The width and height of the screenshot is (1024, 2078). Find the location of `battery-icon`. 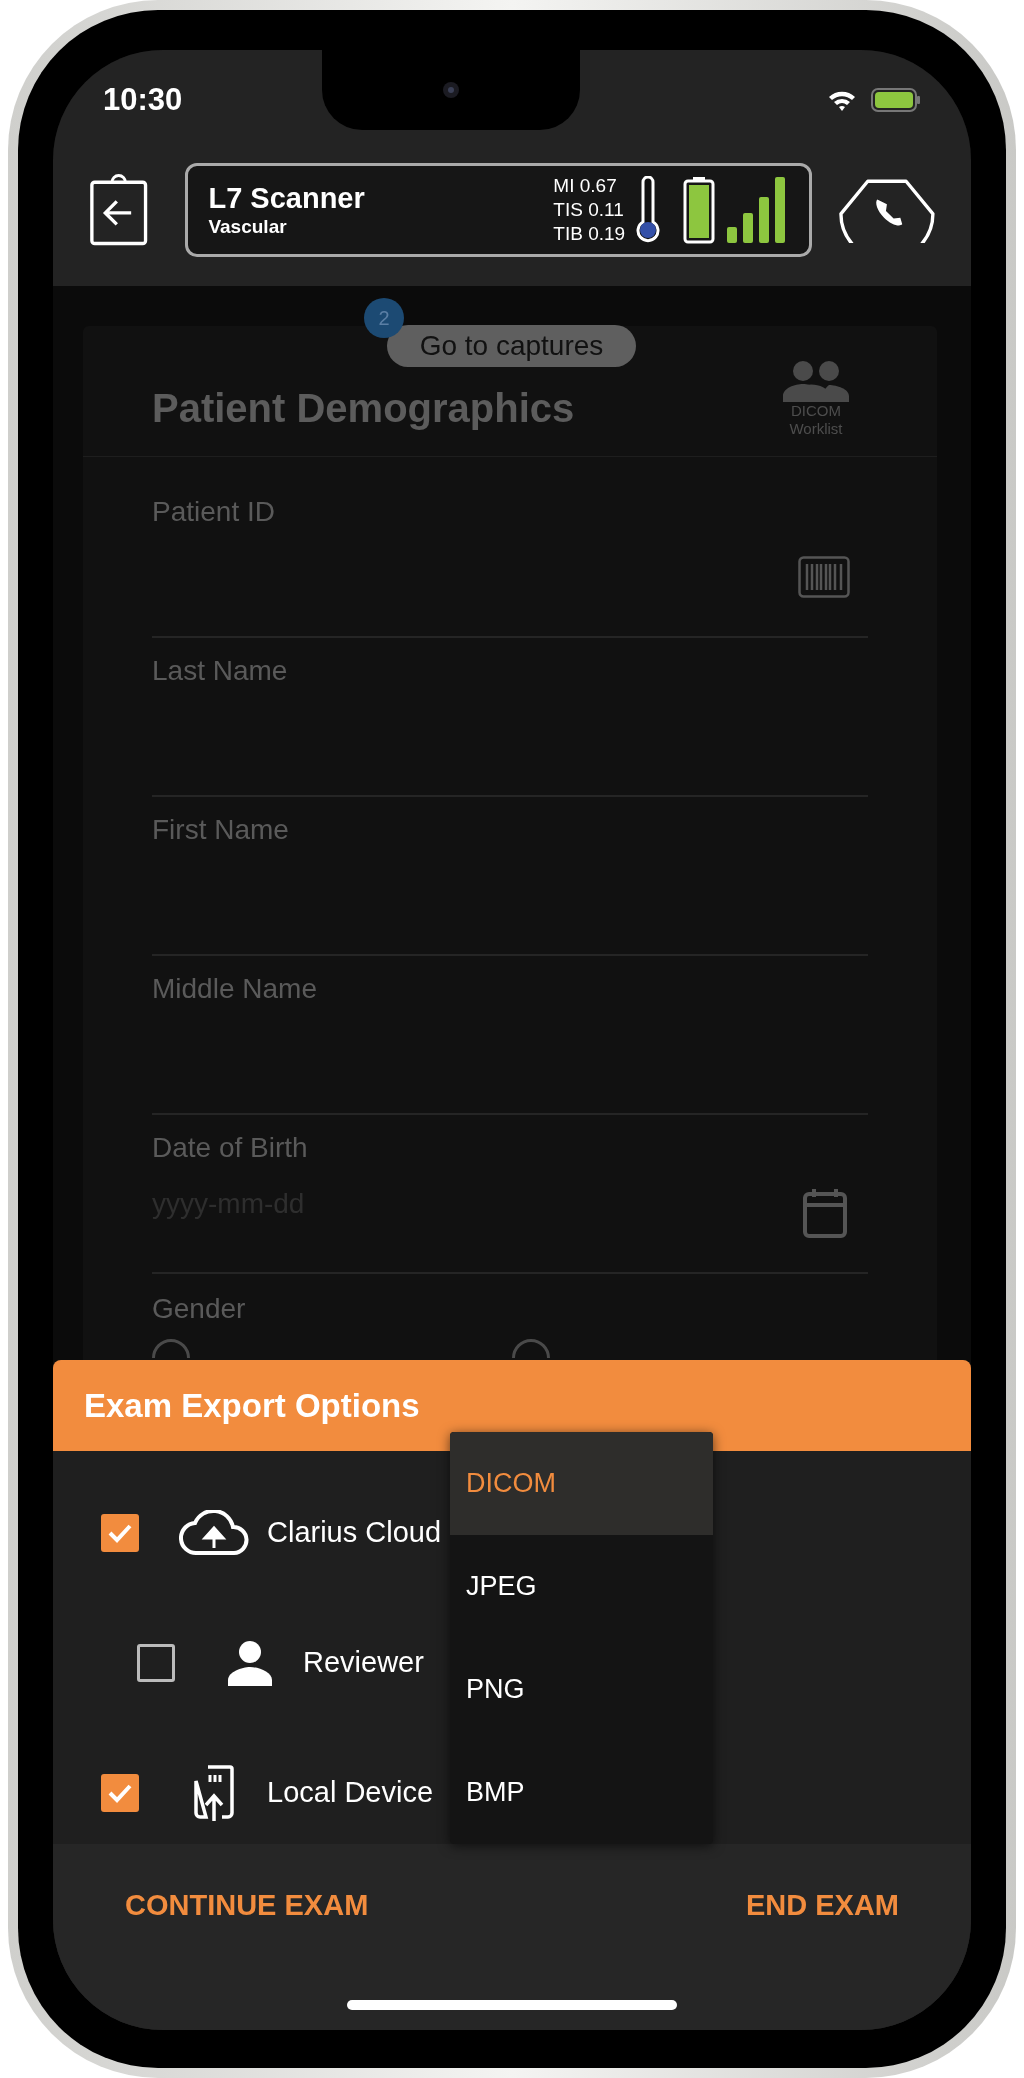

battery-icon is located at coordinates (896, 100).